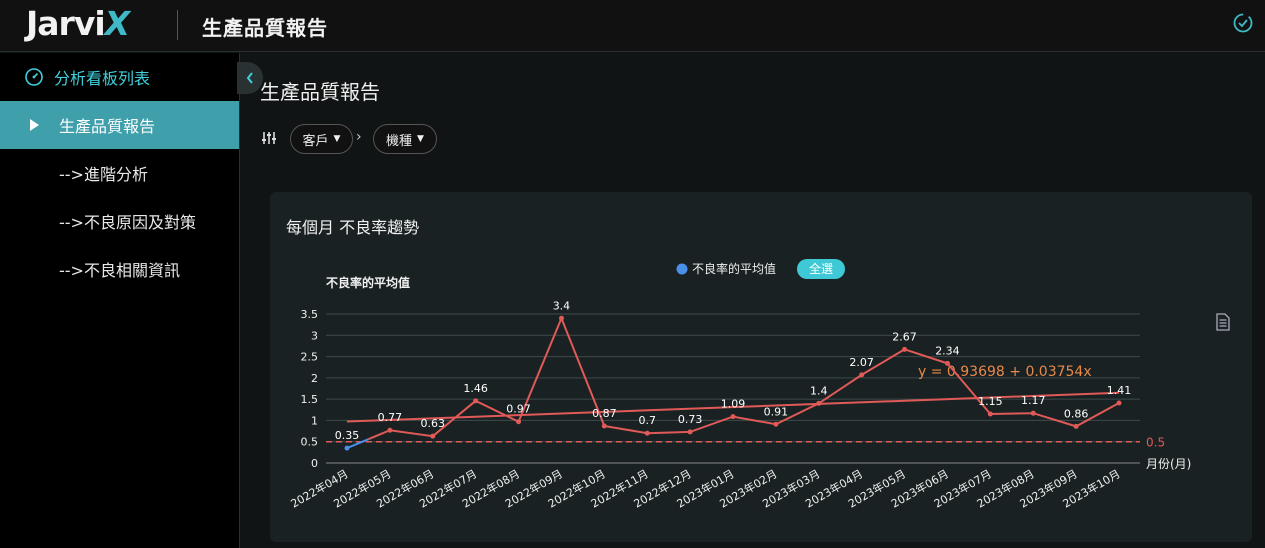  I want to click on sidebar-item-quality-report: 生產品質報告, so click(119, 125).